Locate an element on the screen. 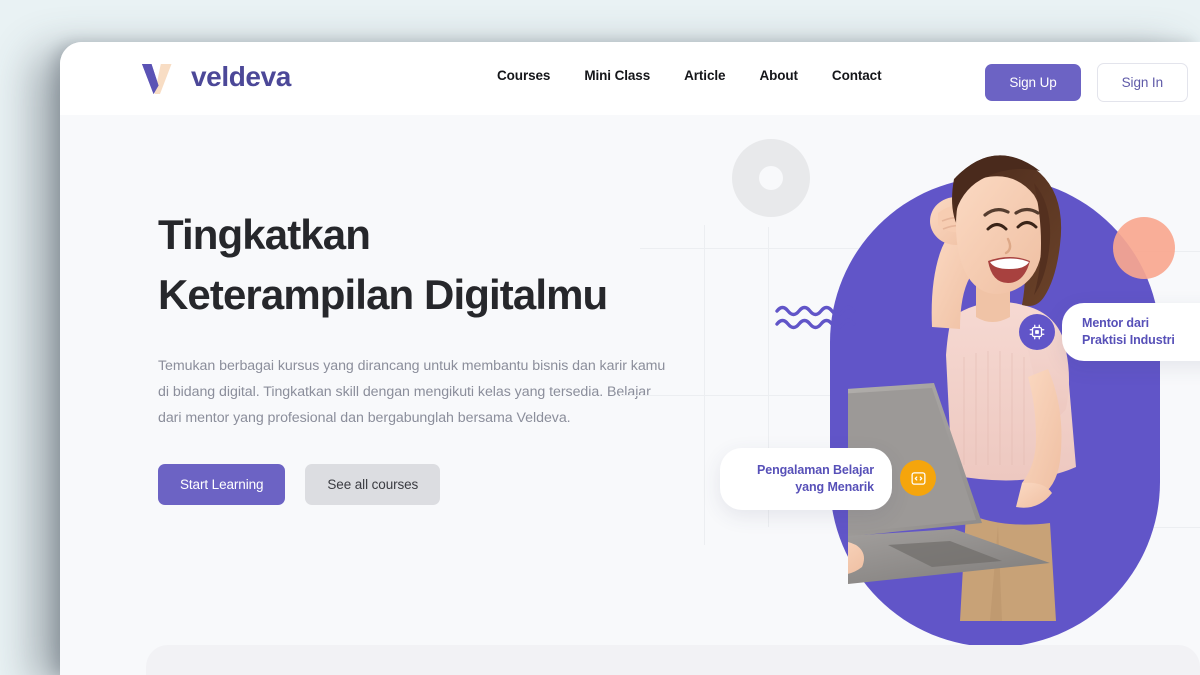 The width and height of the screenshot is (1200, 675). hero-cta-group: Start Learning See all courses is located at coordinates (418, 484).